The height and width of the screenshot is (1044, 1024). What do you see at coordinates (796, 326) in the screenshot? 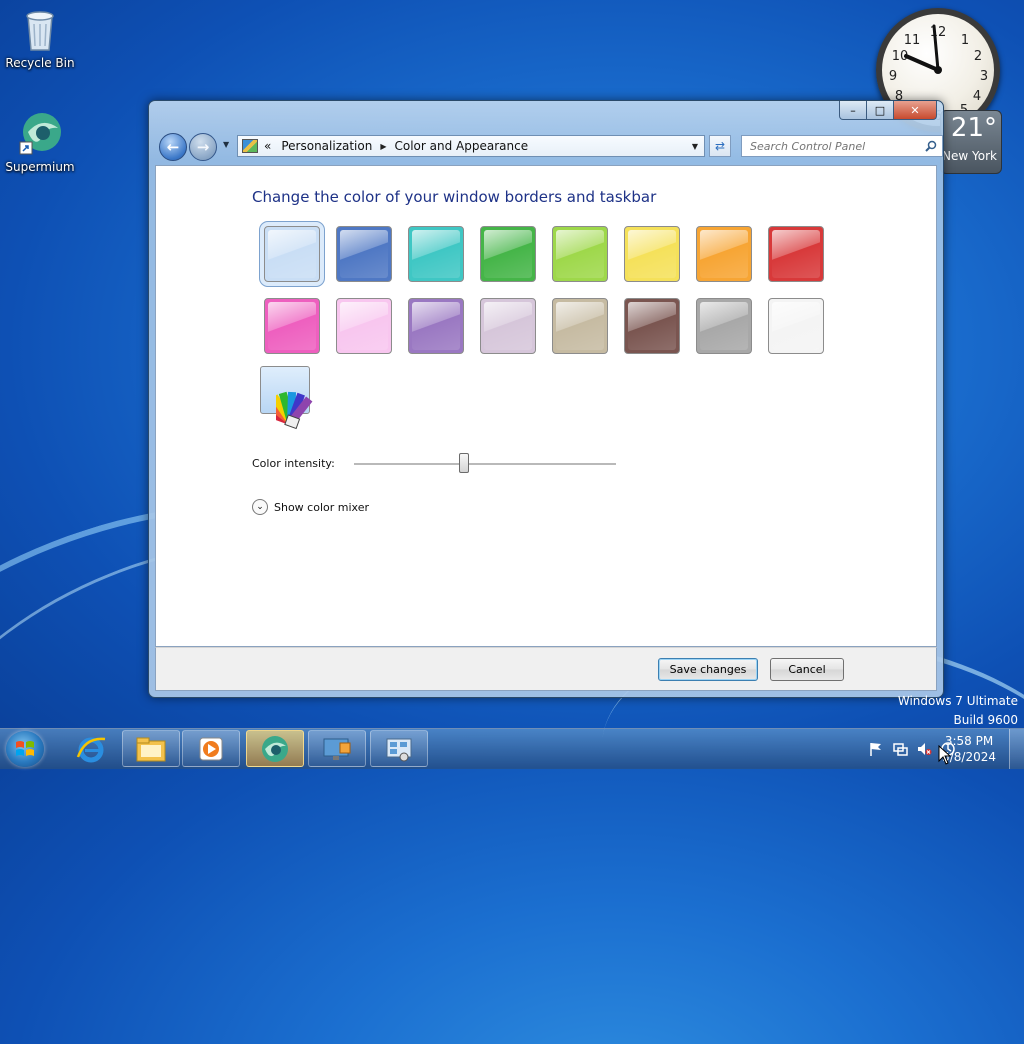
I see `color-swatch-frost` at bounding box center [796, 326].